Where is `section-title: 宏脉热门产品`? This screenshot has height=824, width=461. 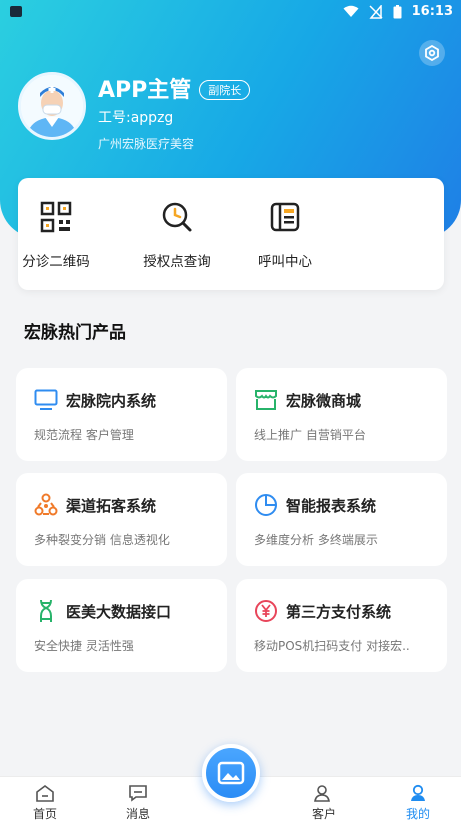
section-title: 宏脉热门产品 is located at coordinates (75, 333).